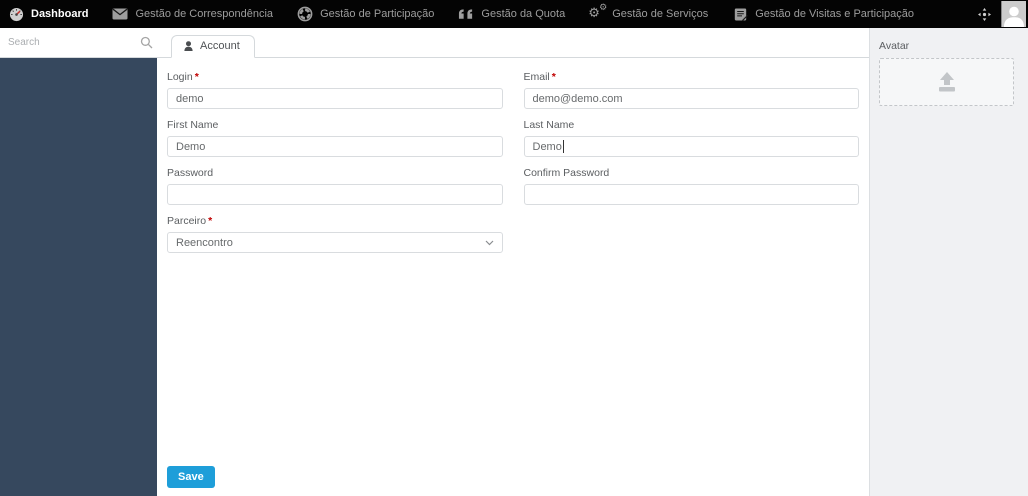 This screenshot has height=496, width=1028. What do you see at coordinates (190, 221) in the screenshot?
I see `field-label: Parceiro *` at bounding box center [190, 221].